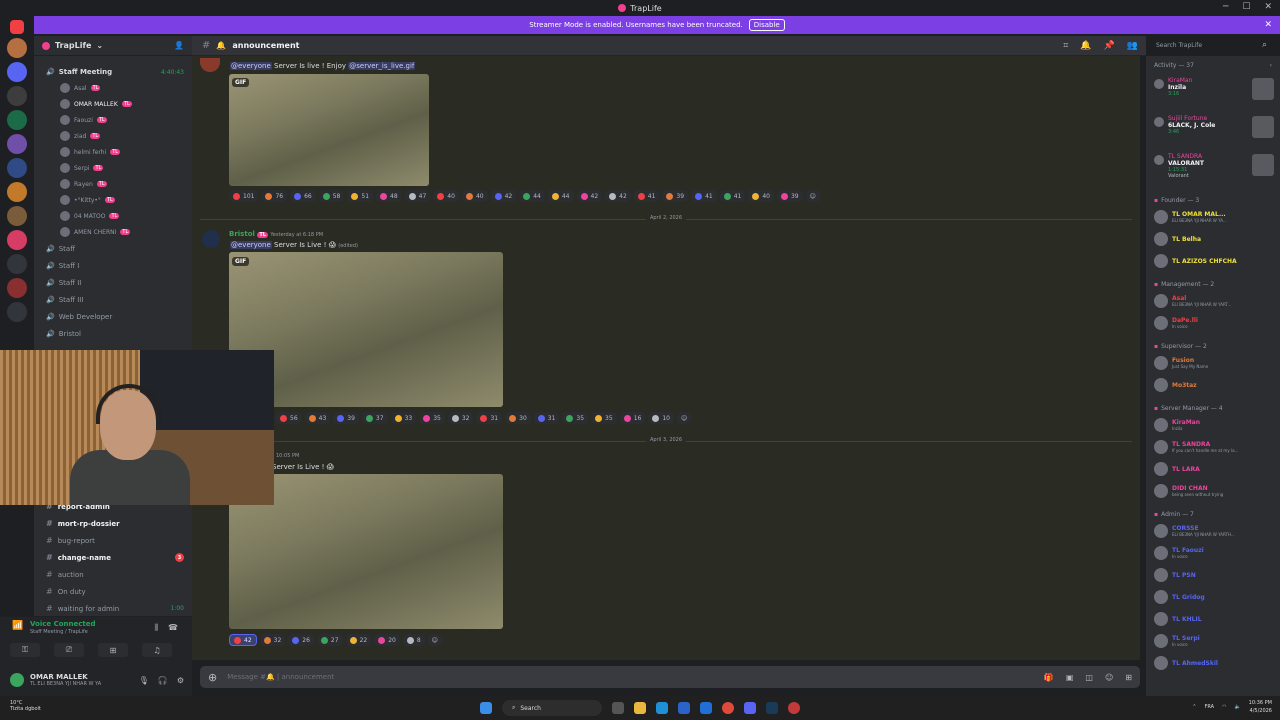 The width and height of the screenshot is (1280, 720). What do you see at coordinates (272, 640) in the screenshot?
I see `reaction: 32` at bounding box center [272, 640].